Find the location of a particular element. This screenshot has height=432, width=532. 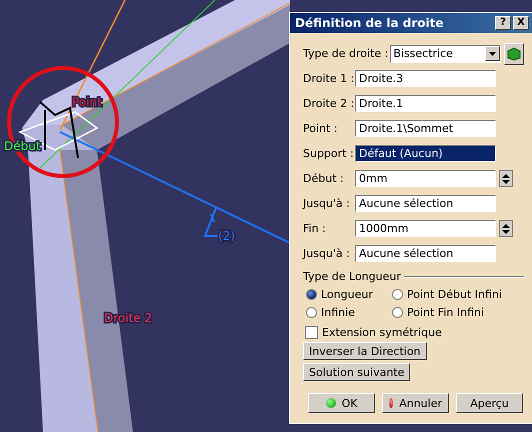

input-field: Droite.3 is located at coordinates (425, 78).